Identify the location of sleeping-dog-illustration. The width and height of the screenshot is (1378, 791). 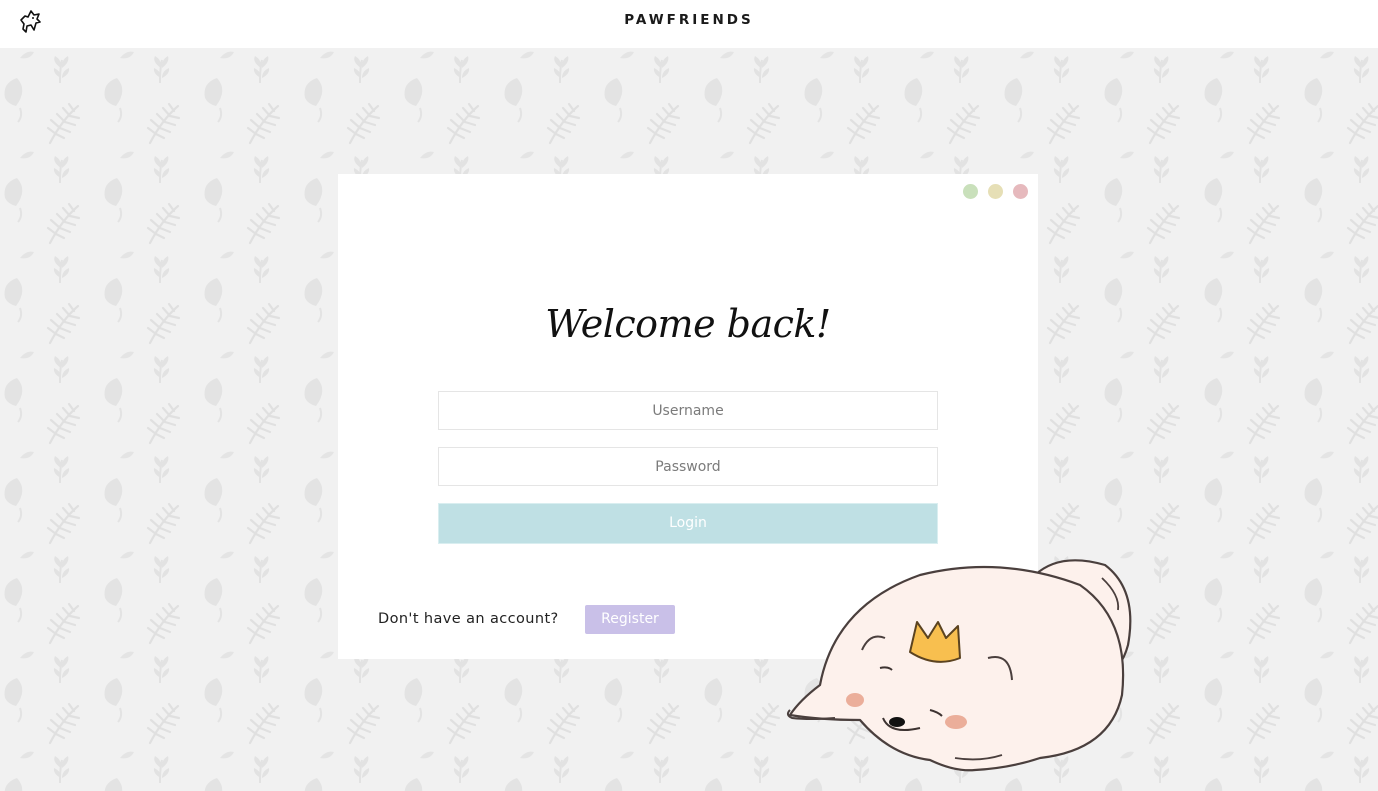
(959, 665).